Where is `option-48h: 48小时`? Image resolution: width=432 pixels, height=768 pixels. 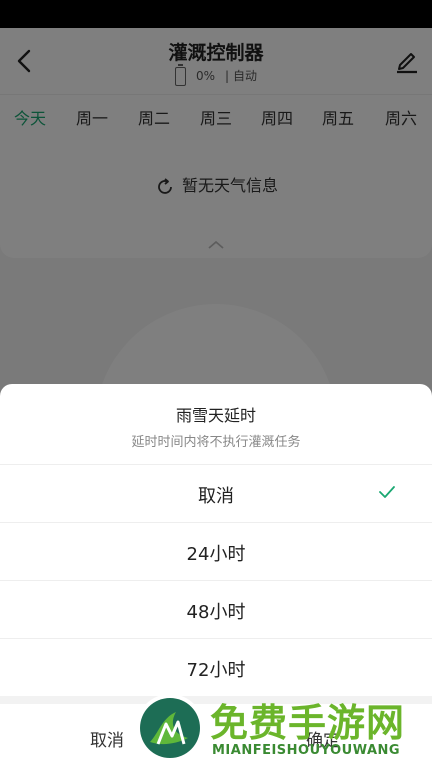 option-48h: 48小时 is located at coordinates (216, 609).